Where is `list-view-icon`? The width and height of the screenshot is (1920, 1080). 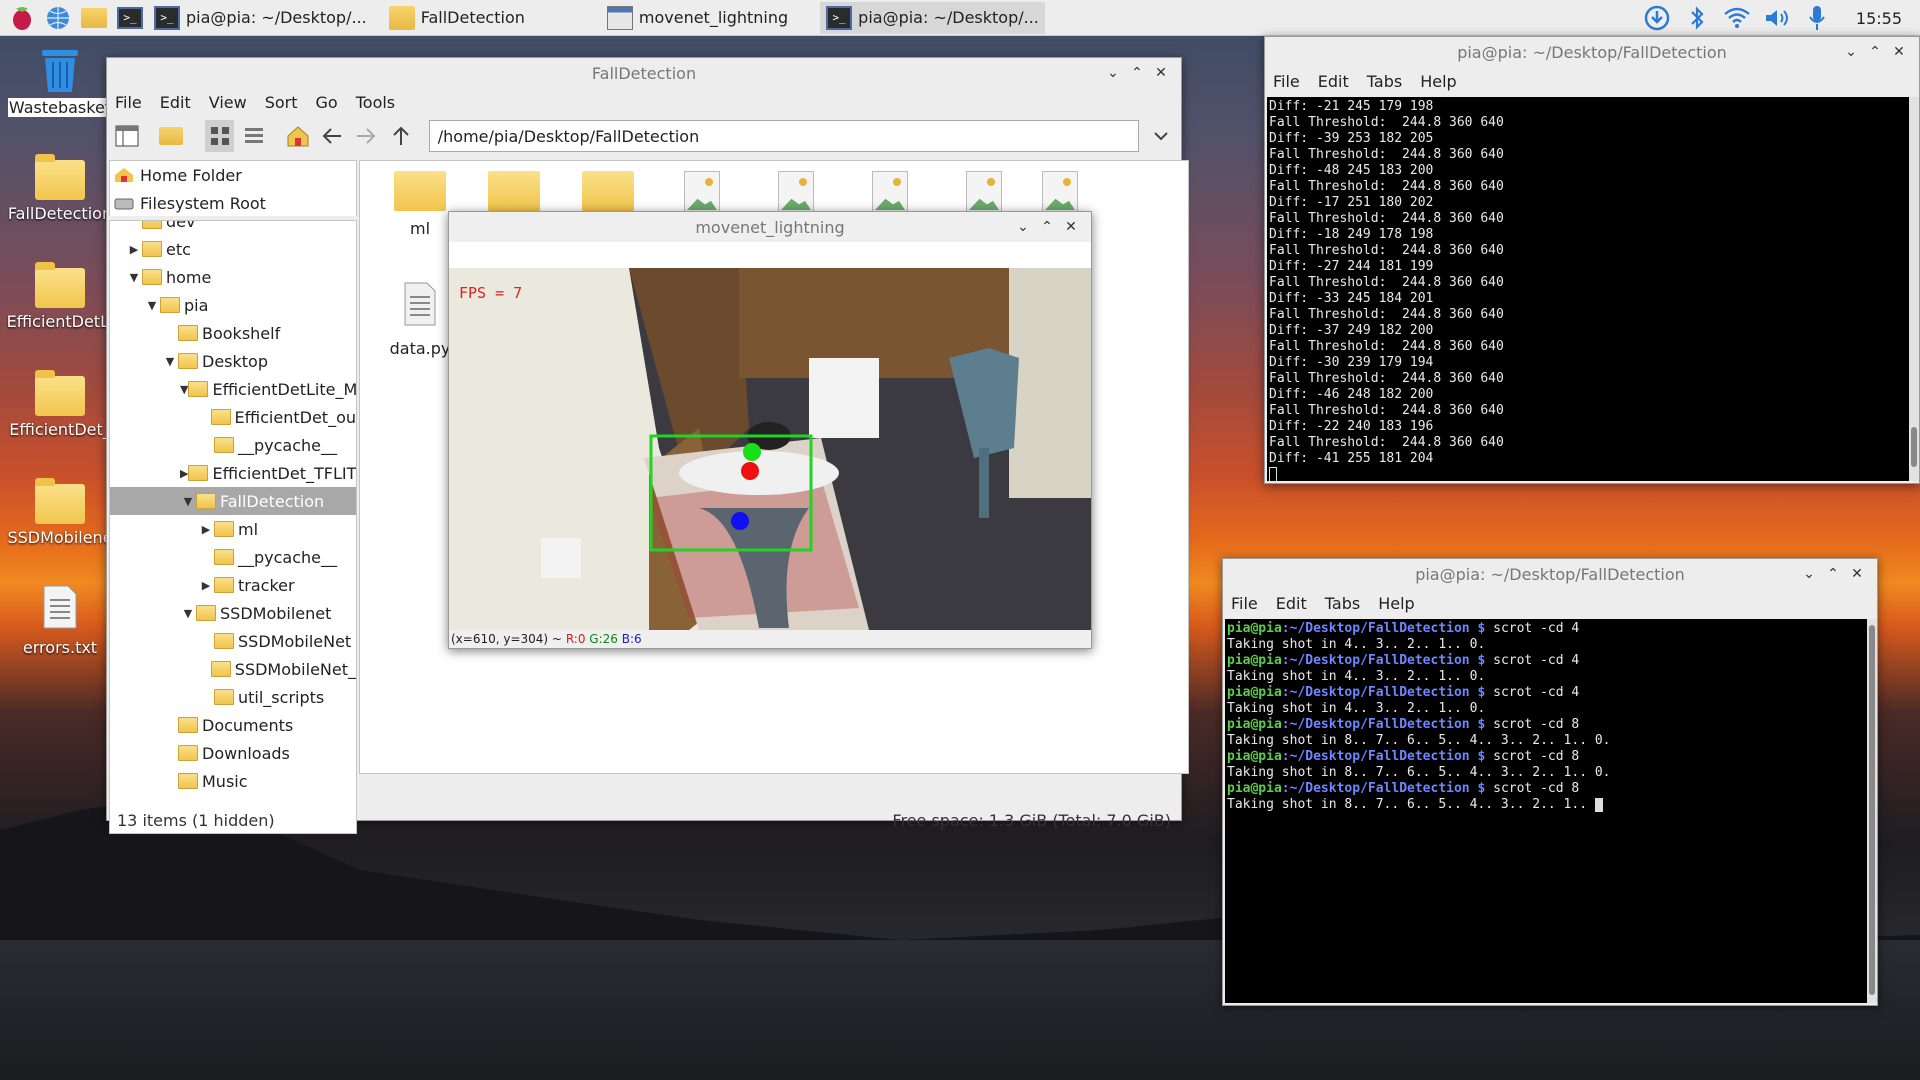
list-view-icon is located at coordinates (254, 136).